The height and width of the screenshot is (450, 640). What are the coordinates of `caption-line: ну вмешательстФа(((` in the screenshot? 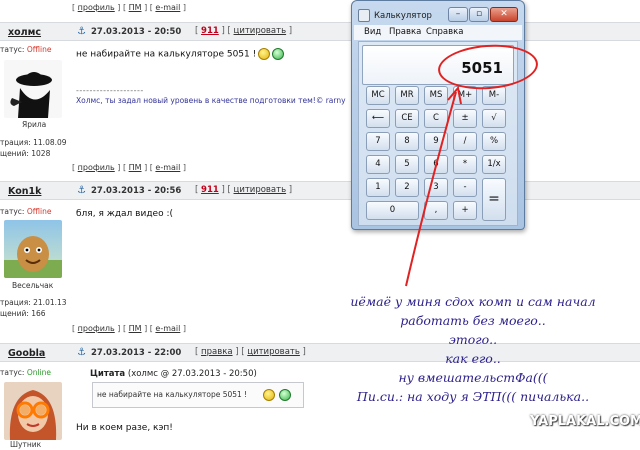 It's located at (473, 377).